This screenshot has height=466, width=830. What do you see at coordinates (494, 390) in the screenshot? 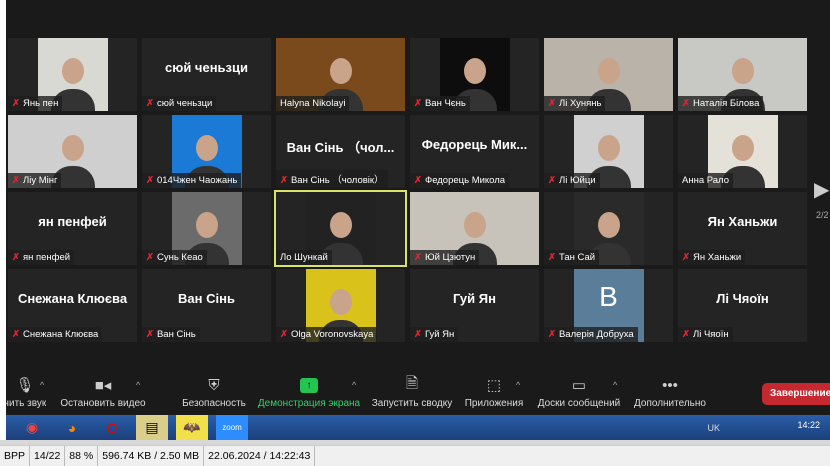
I see `apps-button: ⬚ Приложения ^` at bounding box center [494, 390].